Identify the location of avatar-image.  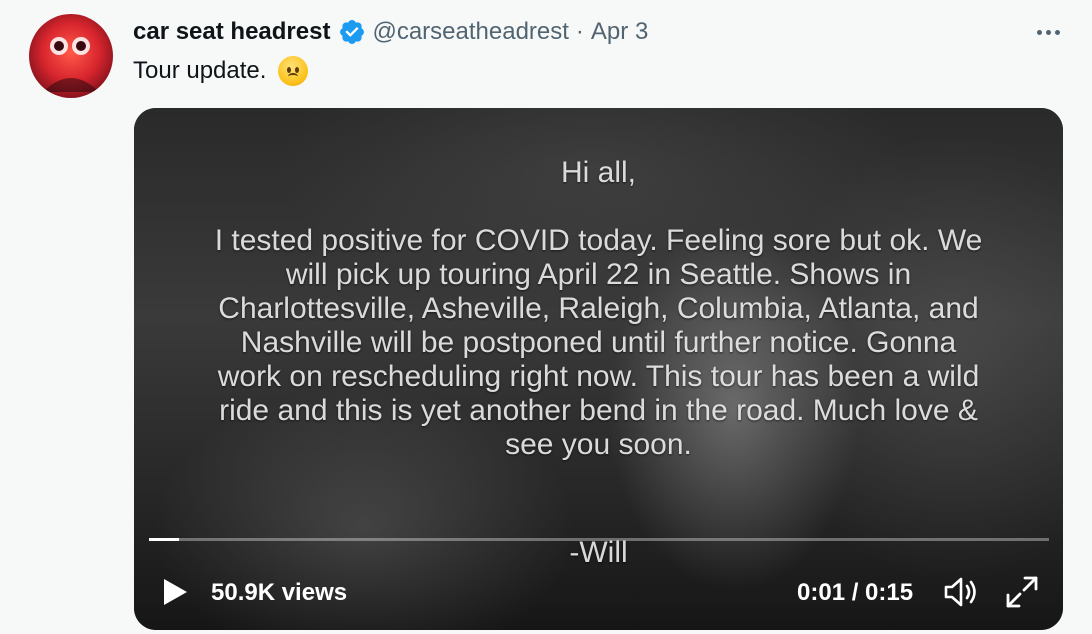
(71, 64).